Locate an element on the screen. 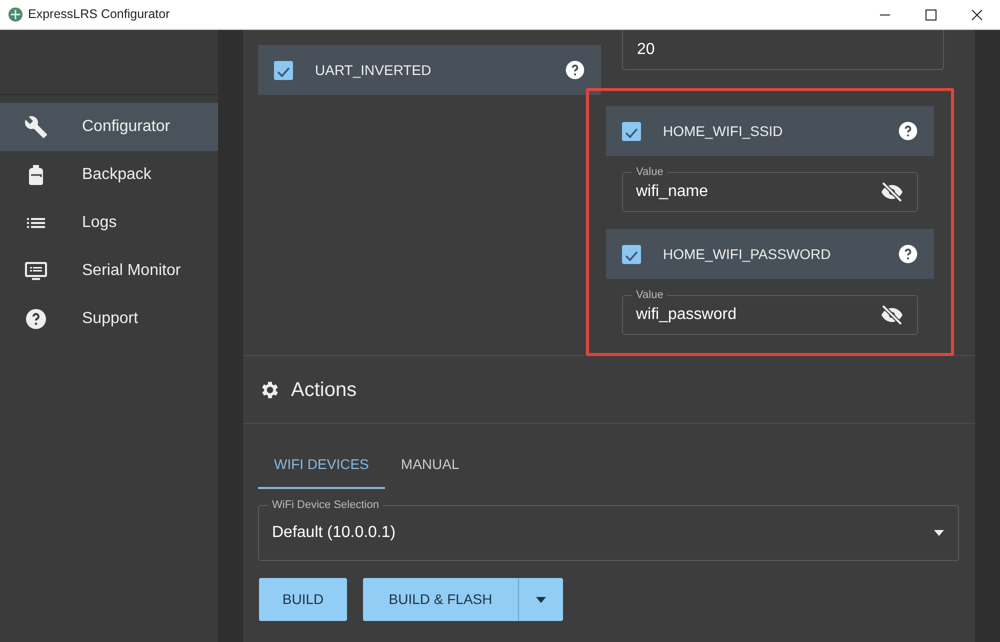 This screenshot has width=1000, height=642. monitor-icon is located at coordinates (36, 271).